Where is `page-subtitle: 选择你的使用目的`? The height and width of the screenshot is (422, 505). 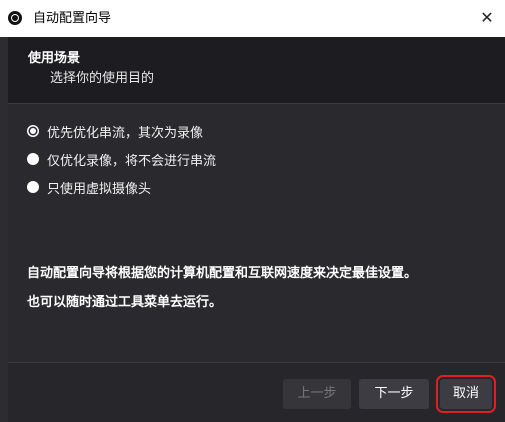
page-subtitle: 选择你的使用目的 is located at coordinates (102, 78).